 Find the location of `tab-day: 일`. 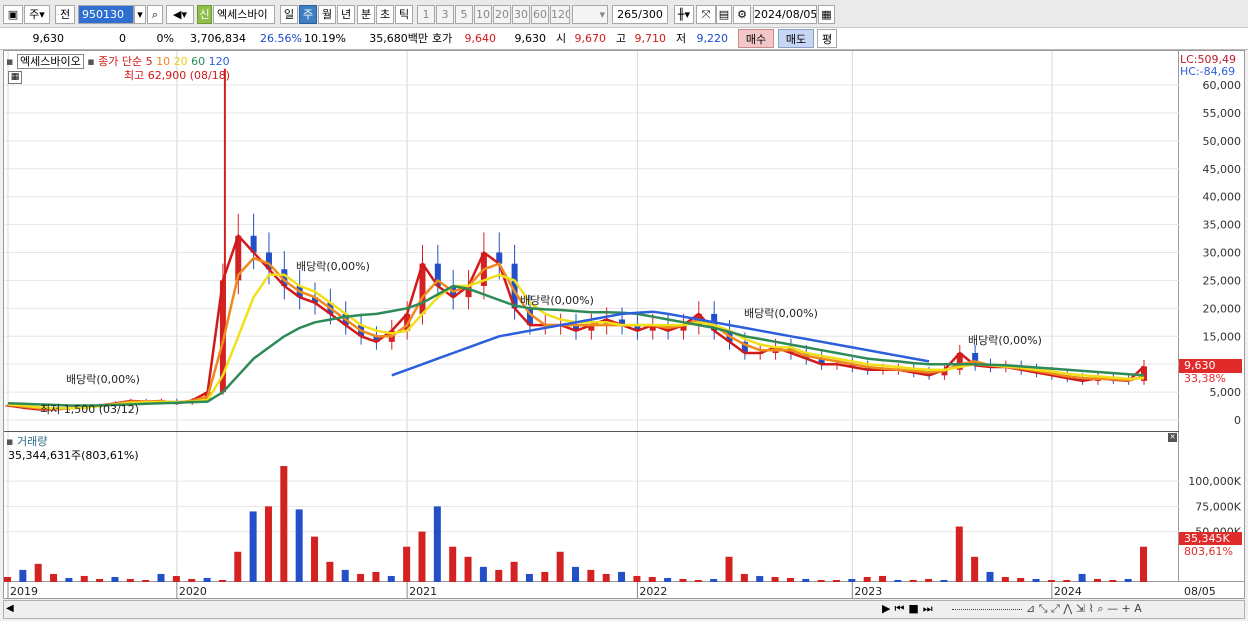

tab-day: 일 is located at coordinates (289, 14).